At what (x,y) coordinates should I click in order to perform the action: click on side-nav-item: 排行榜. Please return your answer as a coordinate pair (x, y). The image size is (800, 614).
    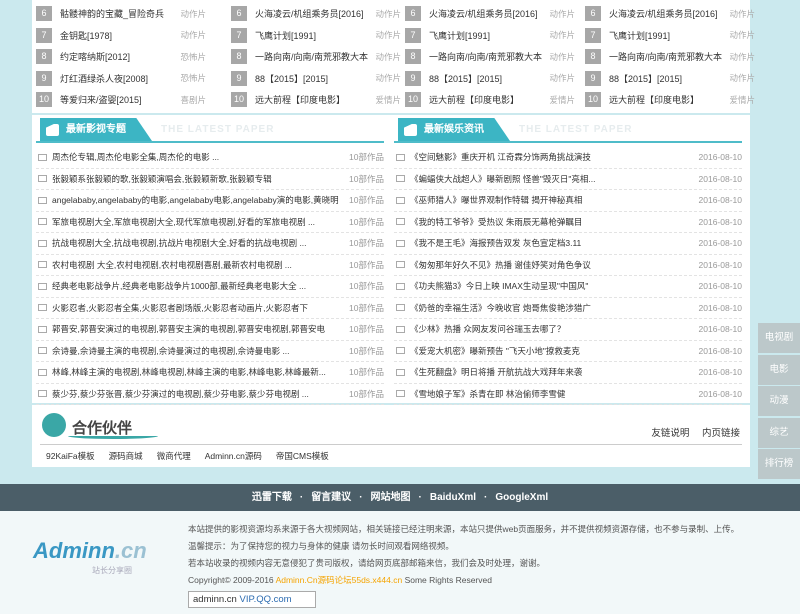
    Looking at the image, I should click on (779, 464).